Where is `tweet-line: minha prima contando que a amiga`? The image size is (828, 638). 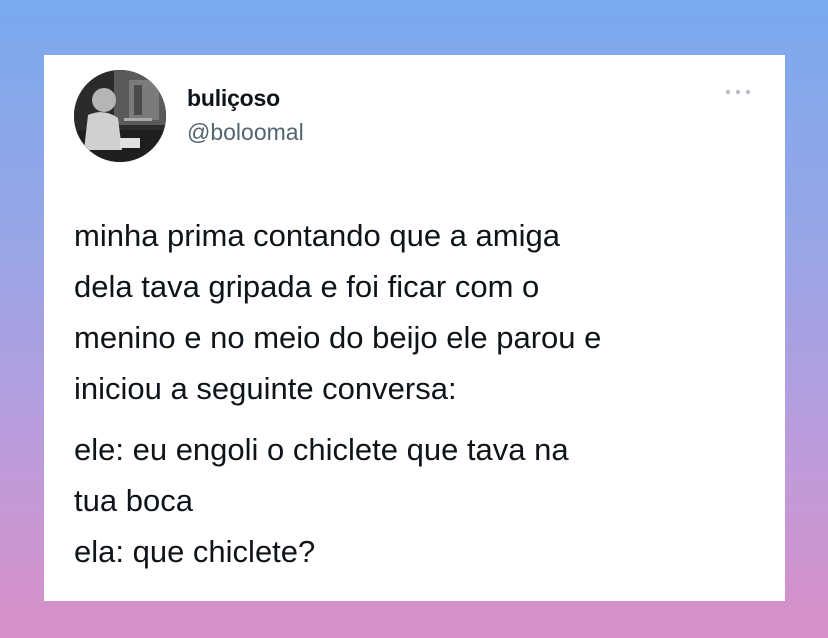
tweet-line: minha prima contando que a amiga is located at coordinates (317, 235).